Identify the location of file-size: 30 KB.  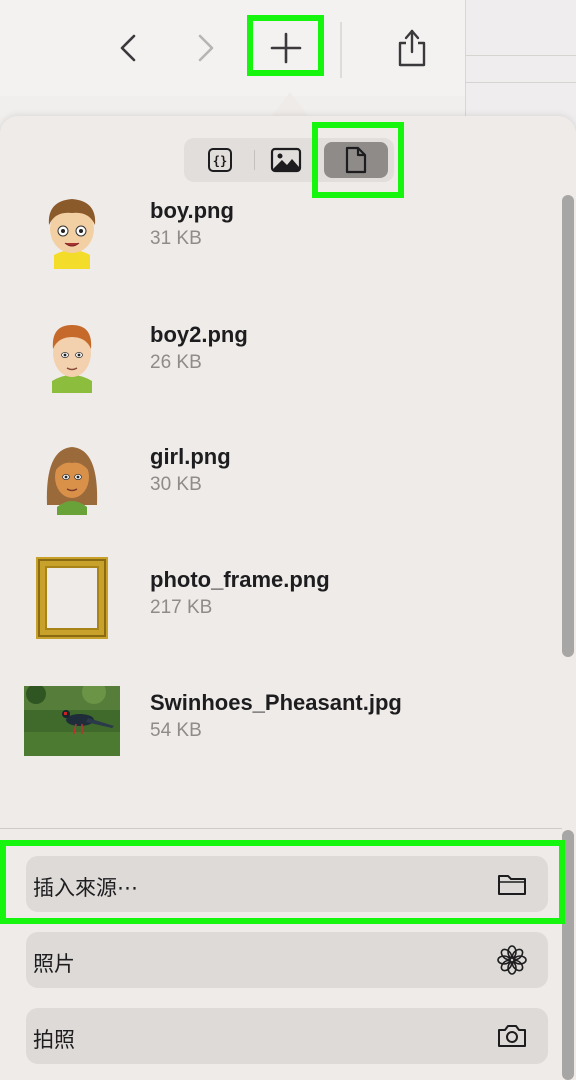
(176, 484).